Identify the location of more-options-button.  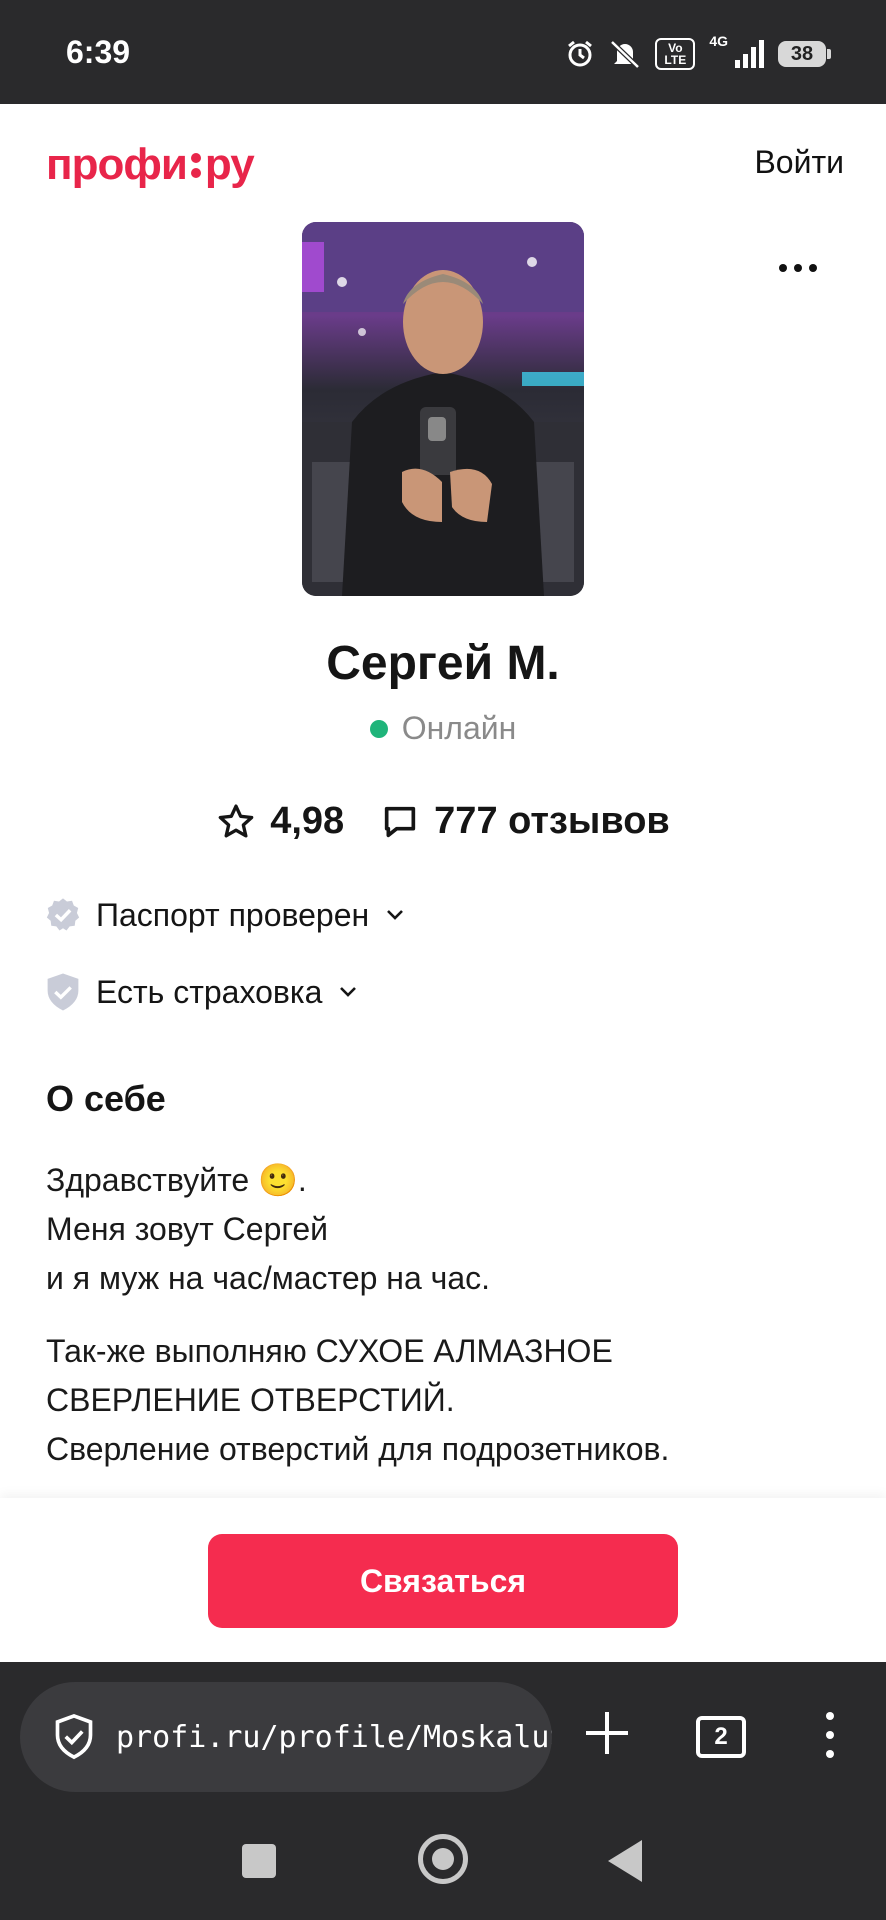
(798, 268).